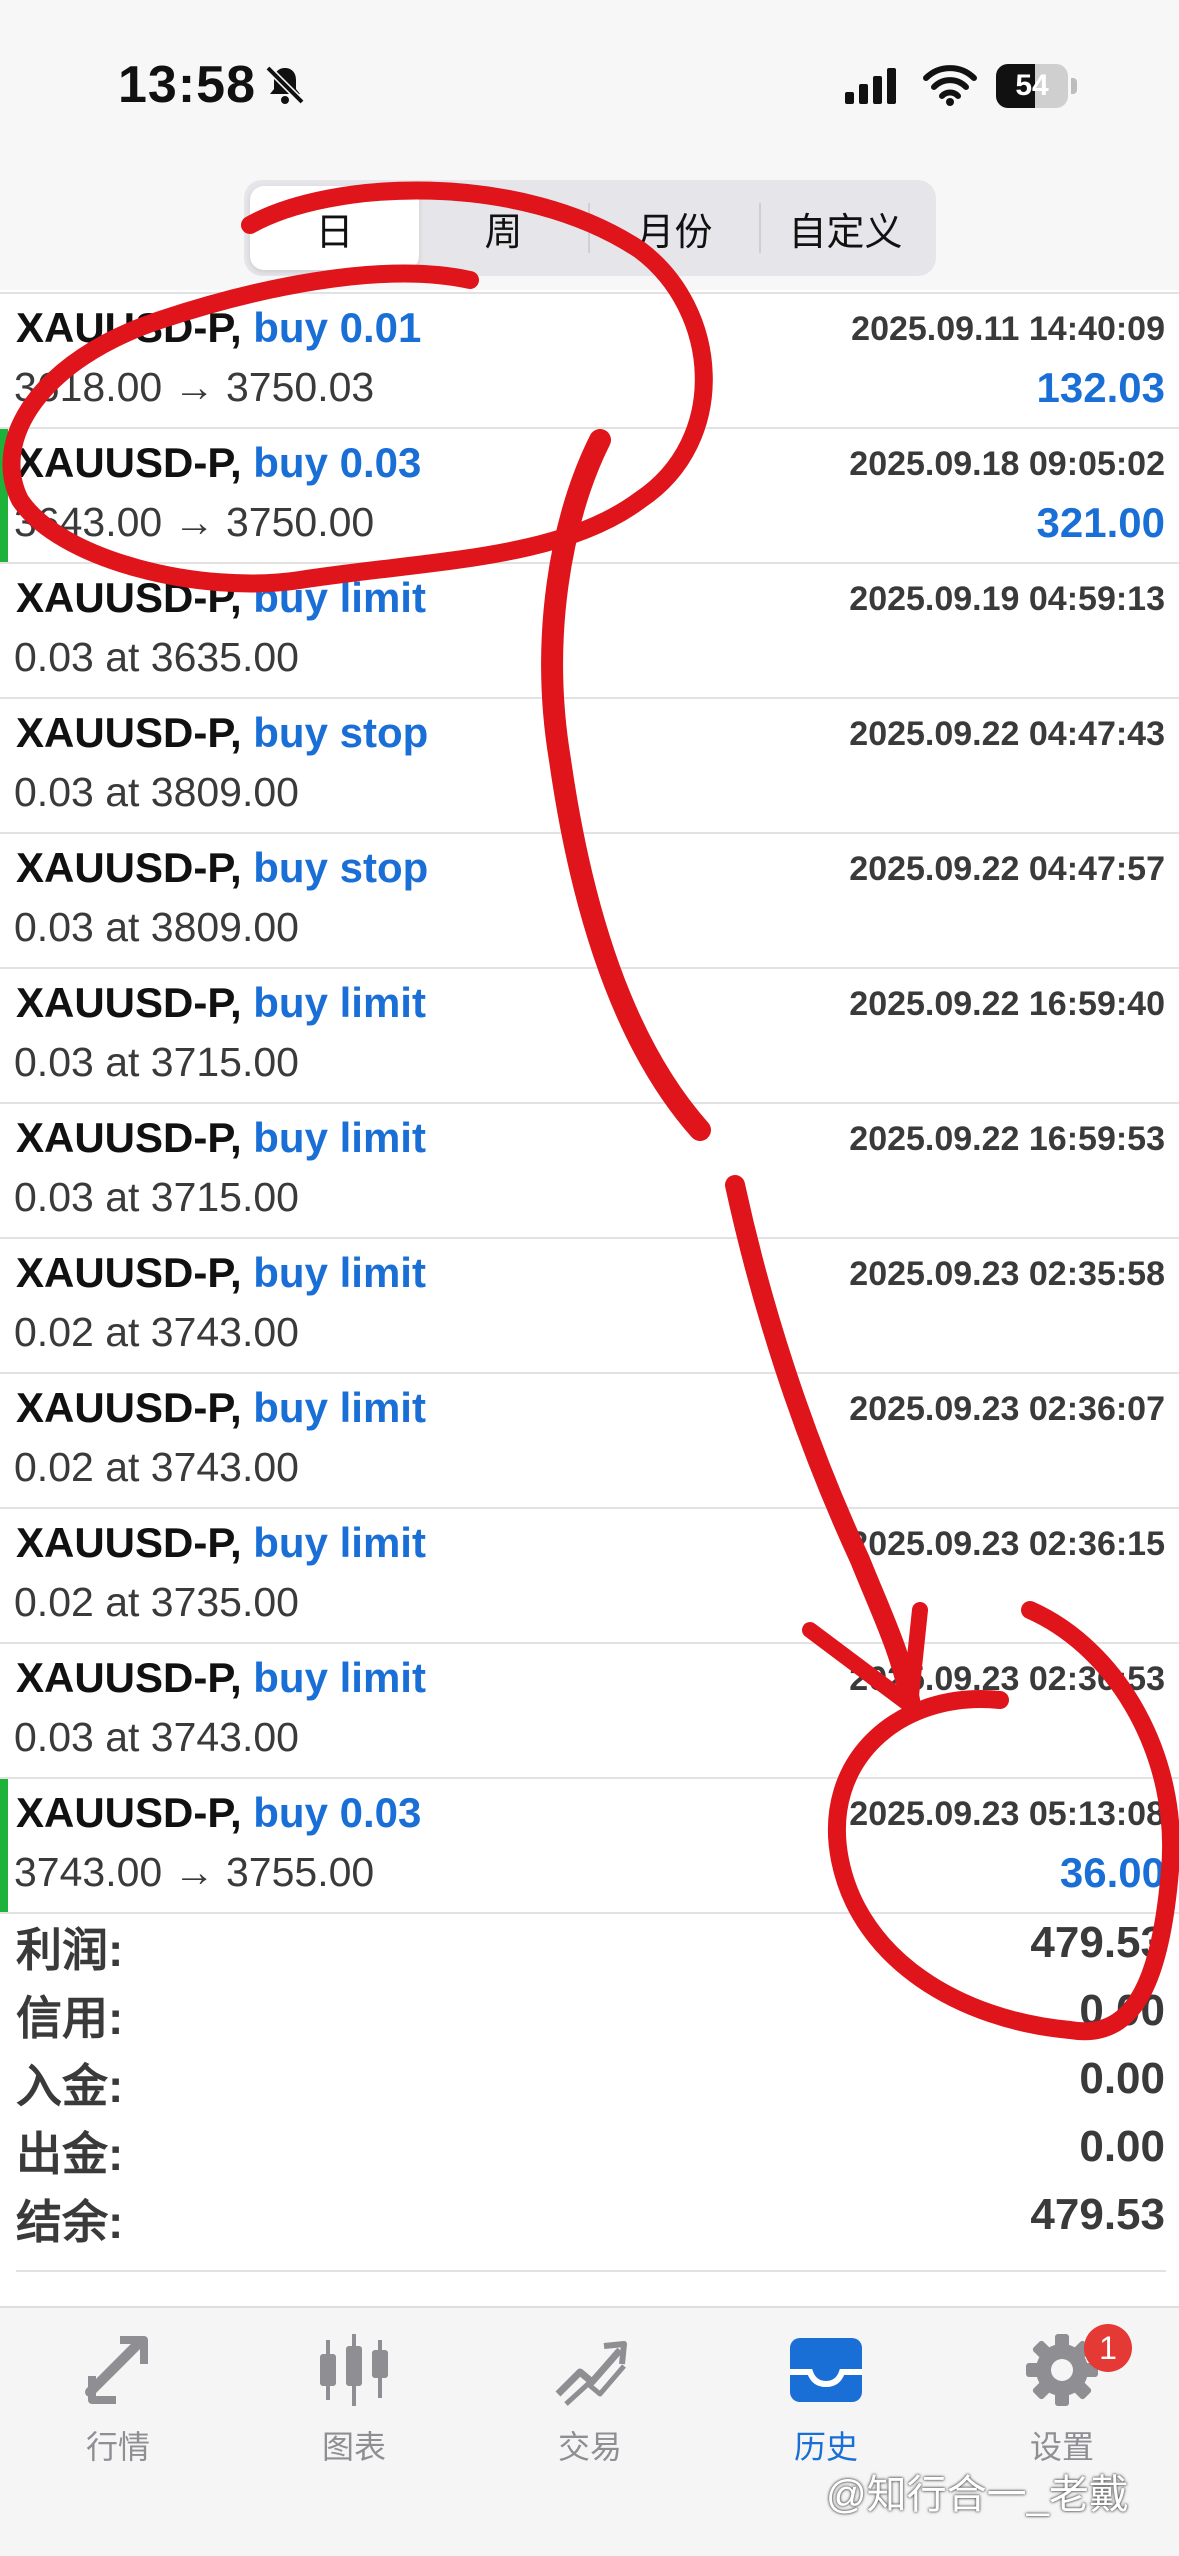 The width and height of the screenshot is (1179, 2556). What do you see at coordinates (1007, 1679) in the screenshot?
I see `order-time: 2025.09.23 02:36:53` at bounding box center [1007, 1679].